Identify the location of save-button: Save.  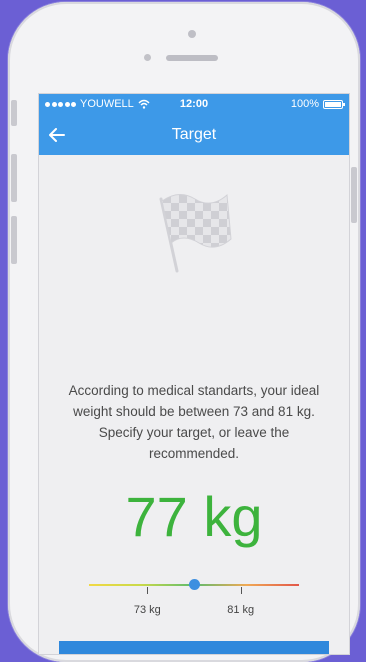
(194, 647).